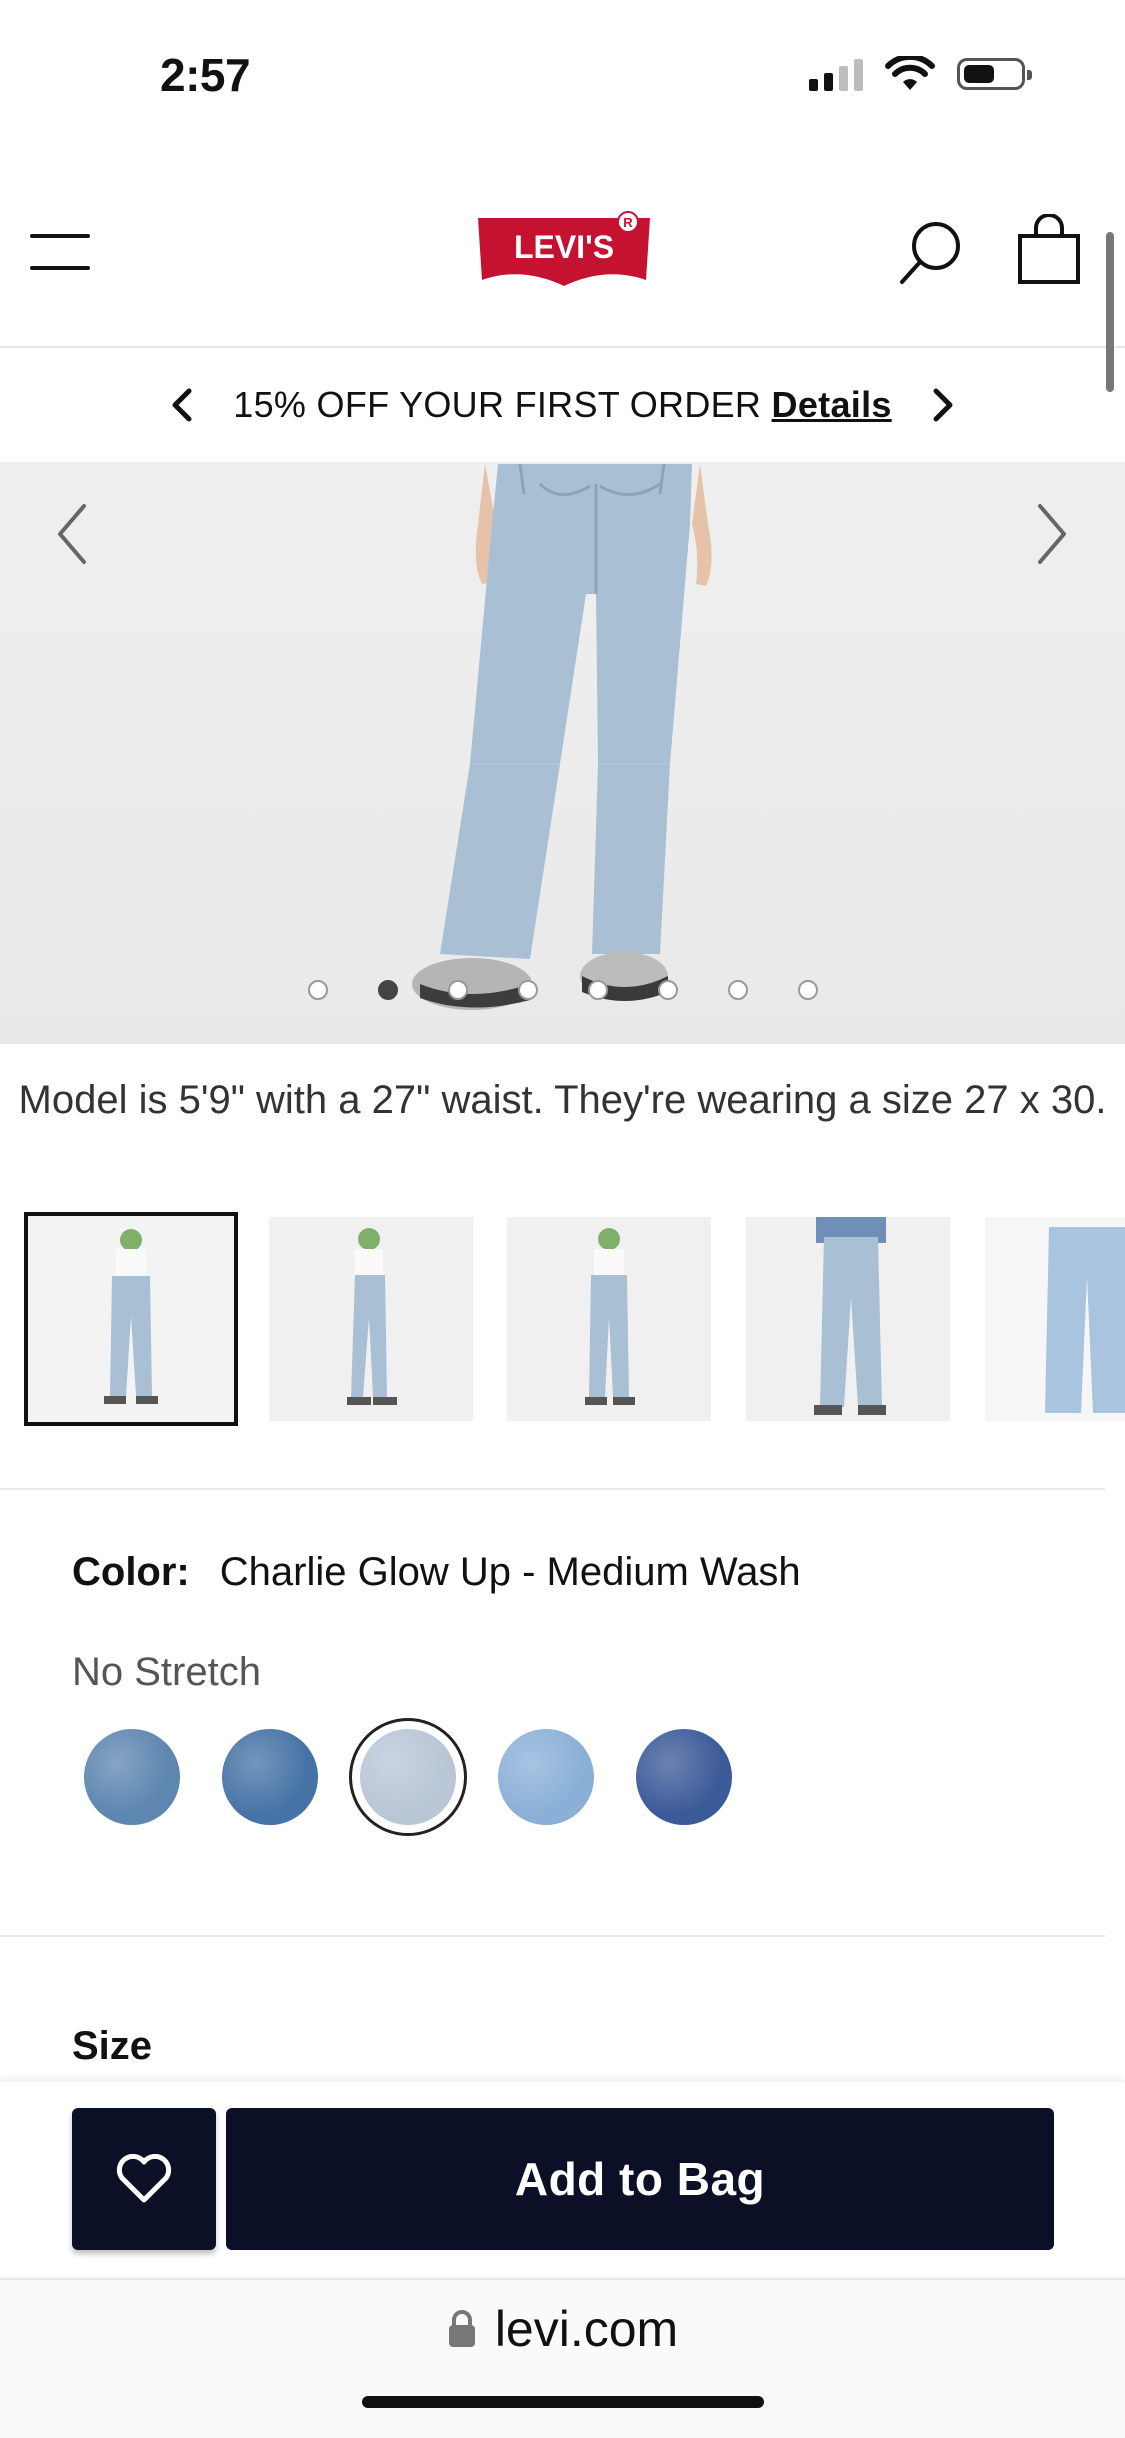 This screenshot has height=2438, width=1125. Describe the element at coordinates (510, 1572) in the screenshot. I see `color-value: Charlie Glow Up - Medium Wash` at that location.